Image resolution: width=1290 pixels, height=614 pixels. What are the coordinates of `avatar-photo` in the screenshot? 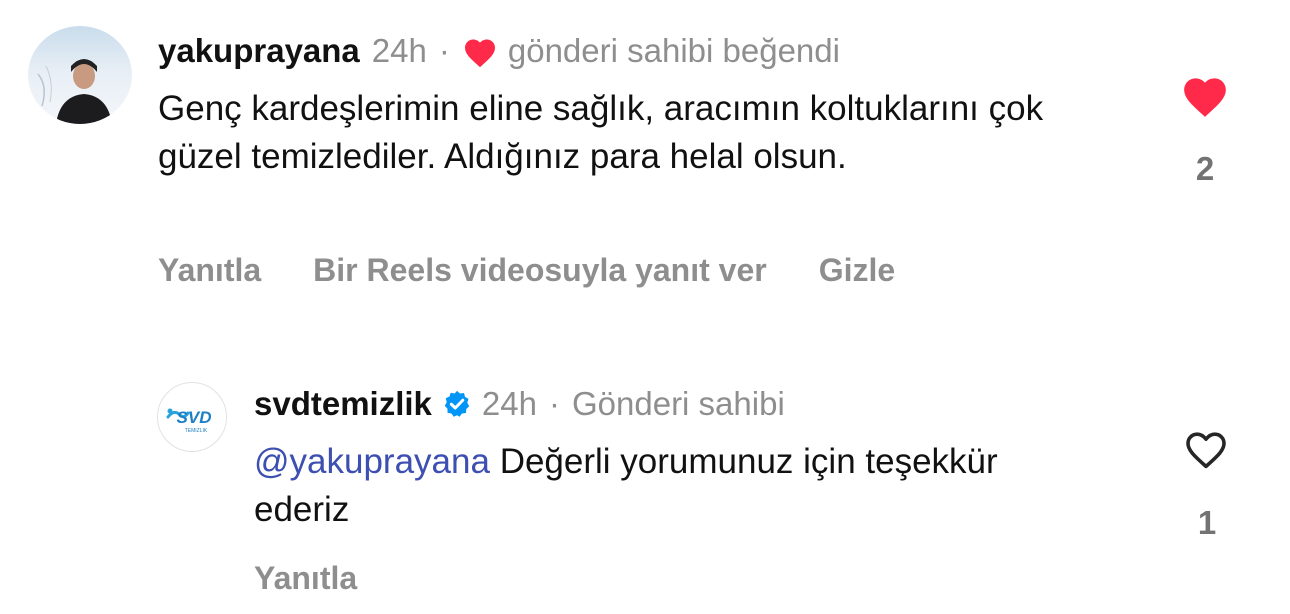 It's located at (80, 75).